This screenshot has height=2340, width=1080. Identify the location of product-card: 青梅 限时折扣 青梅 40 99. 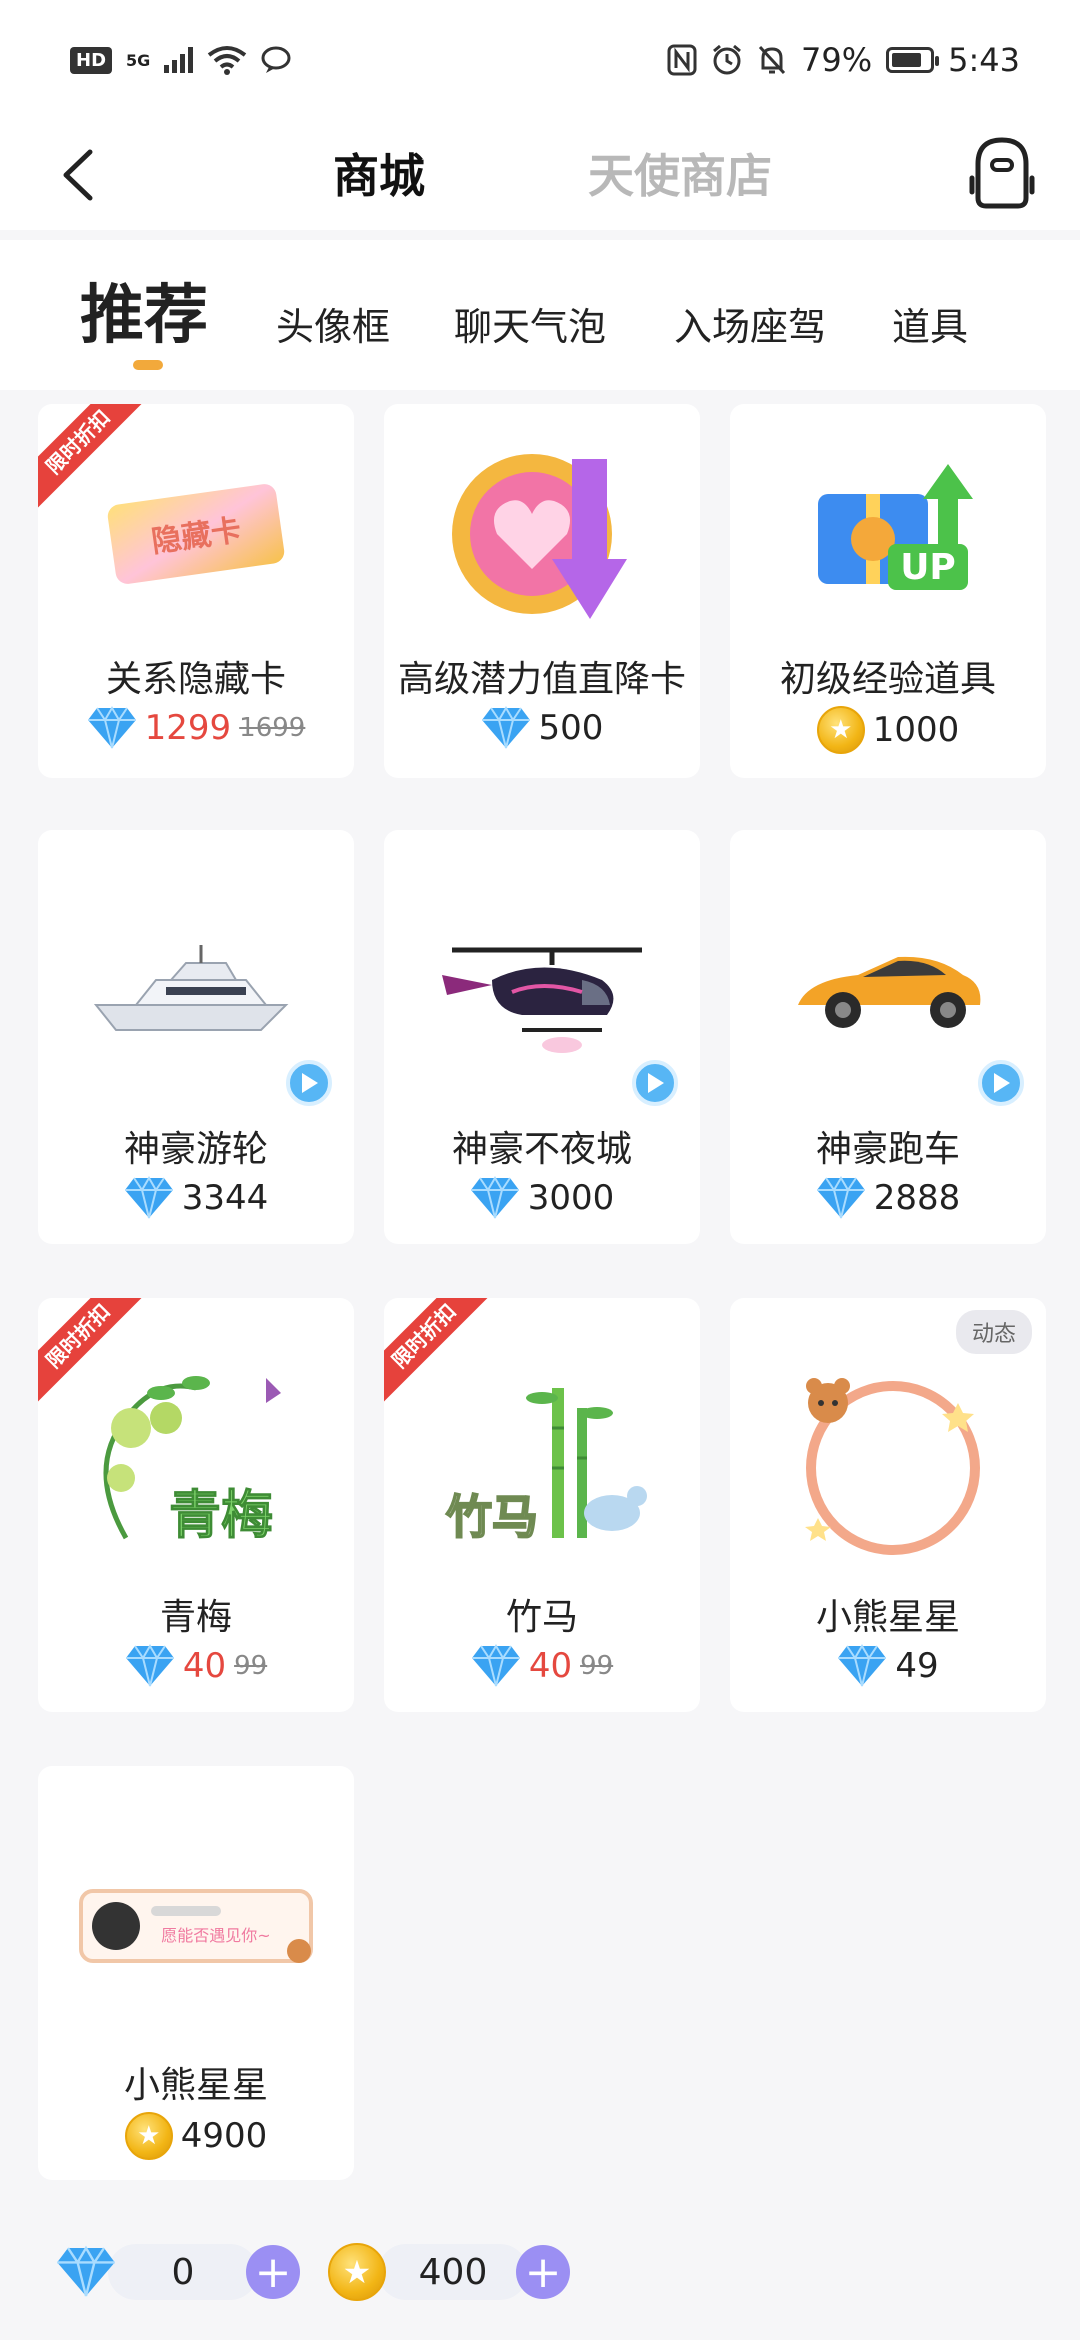
(196, 1505).